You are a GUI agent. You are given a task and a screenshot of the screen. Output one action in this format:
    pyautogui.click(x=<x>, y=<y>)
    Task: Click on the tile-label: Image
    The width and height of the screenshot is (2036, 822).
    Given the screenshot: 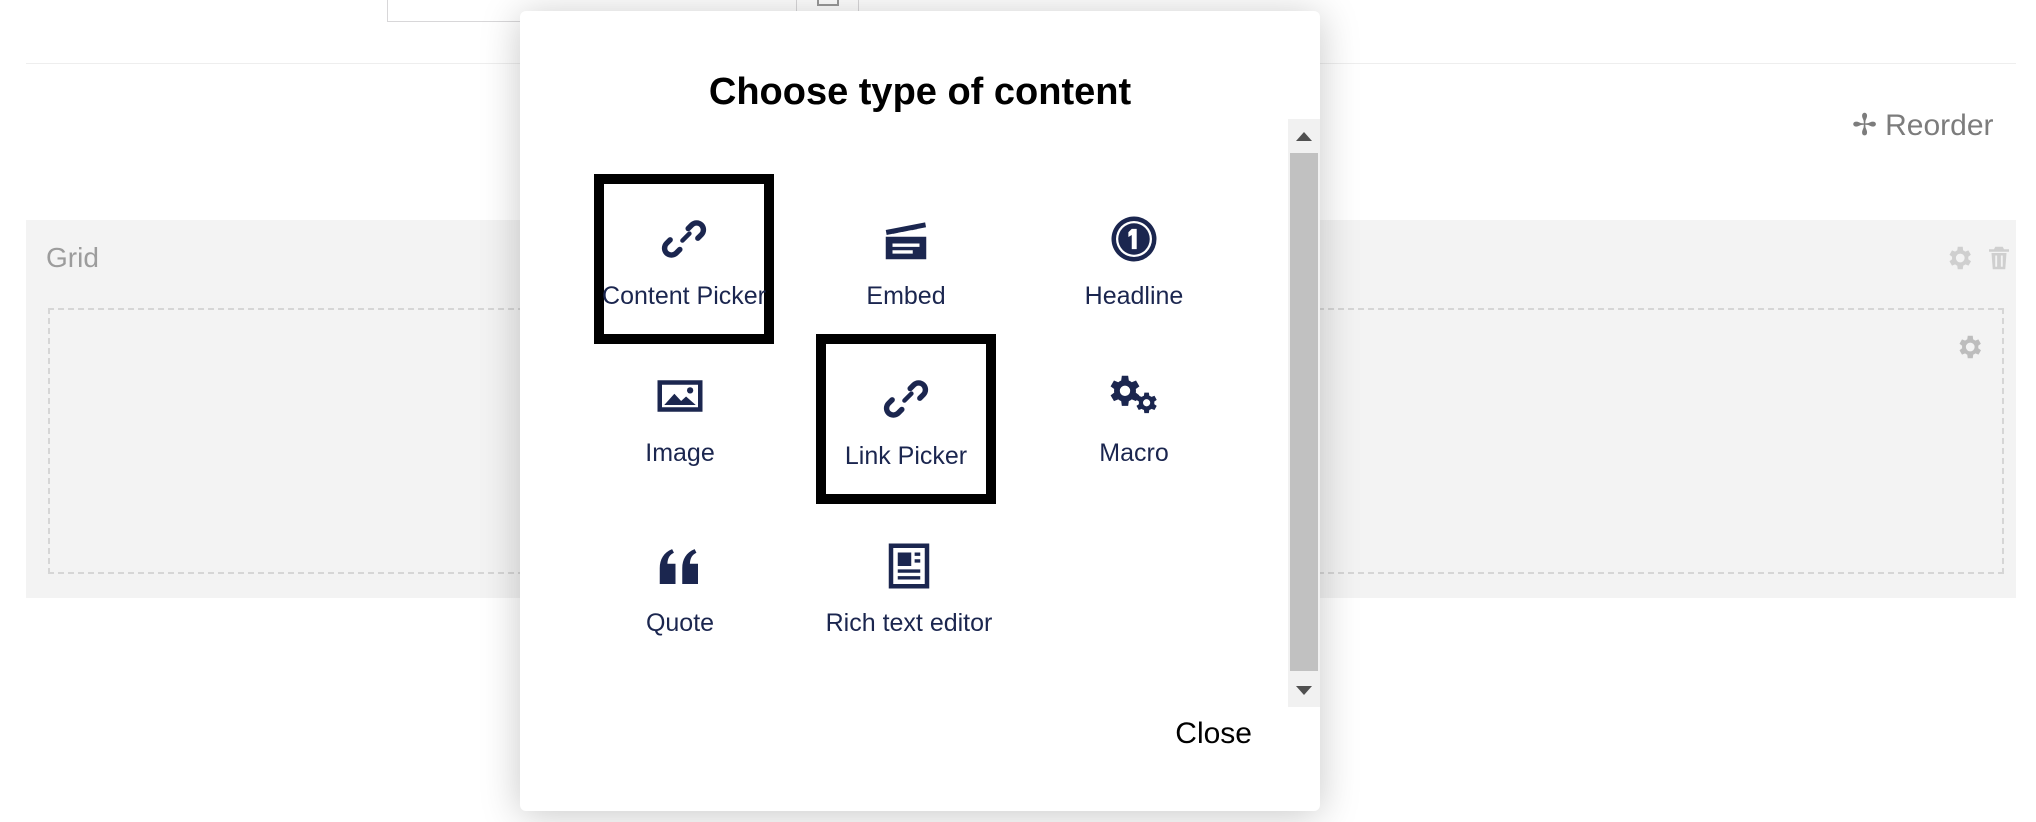 What is the action you would take?
    pyautogui.click(x=680, y=453)
    